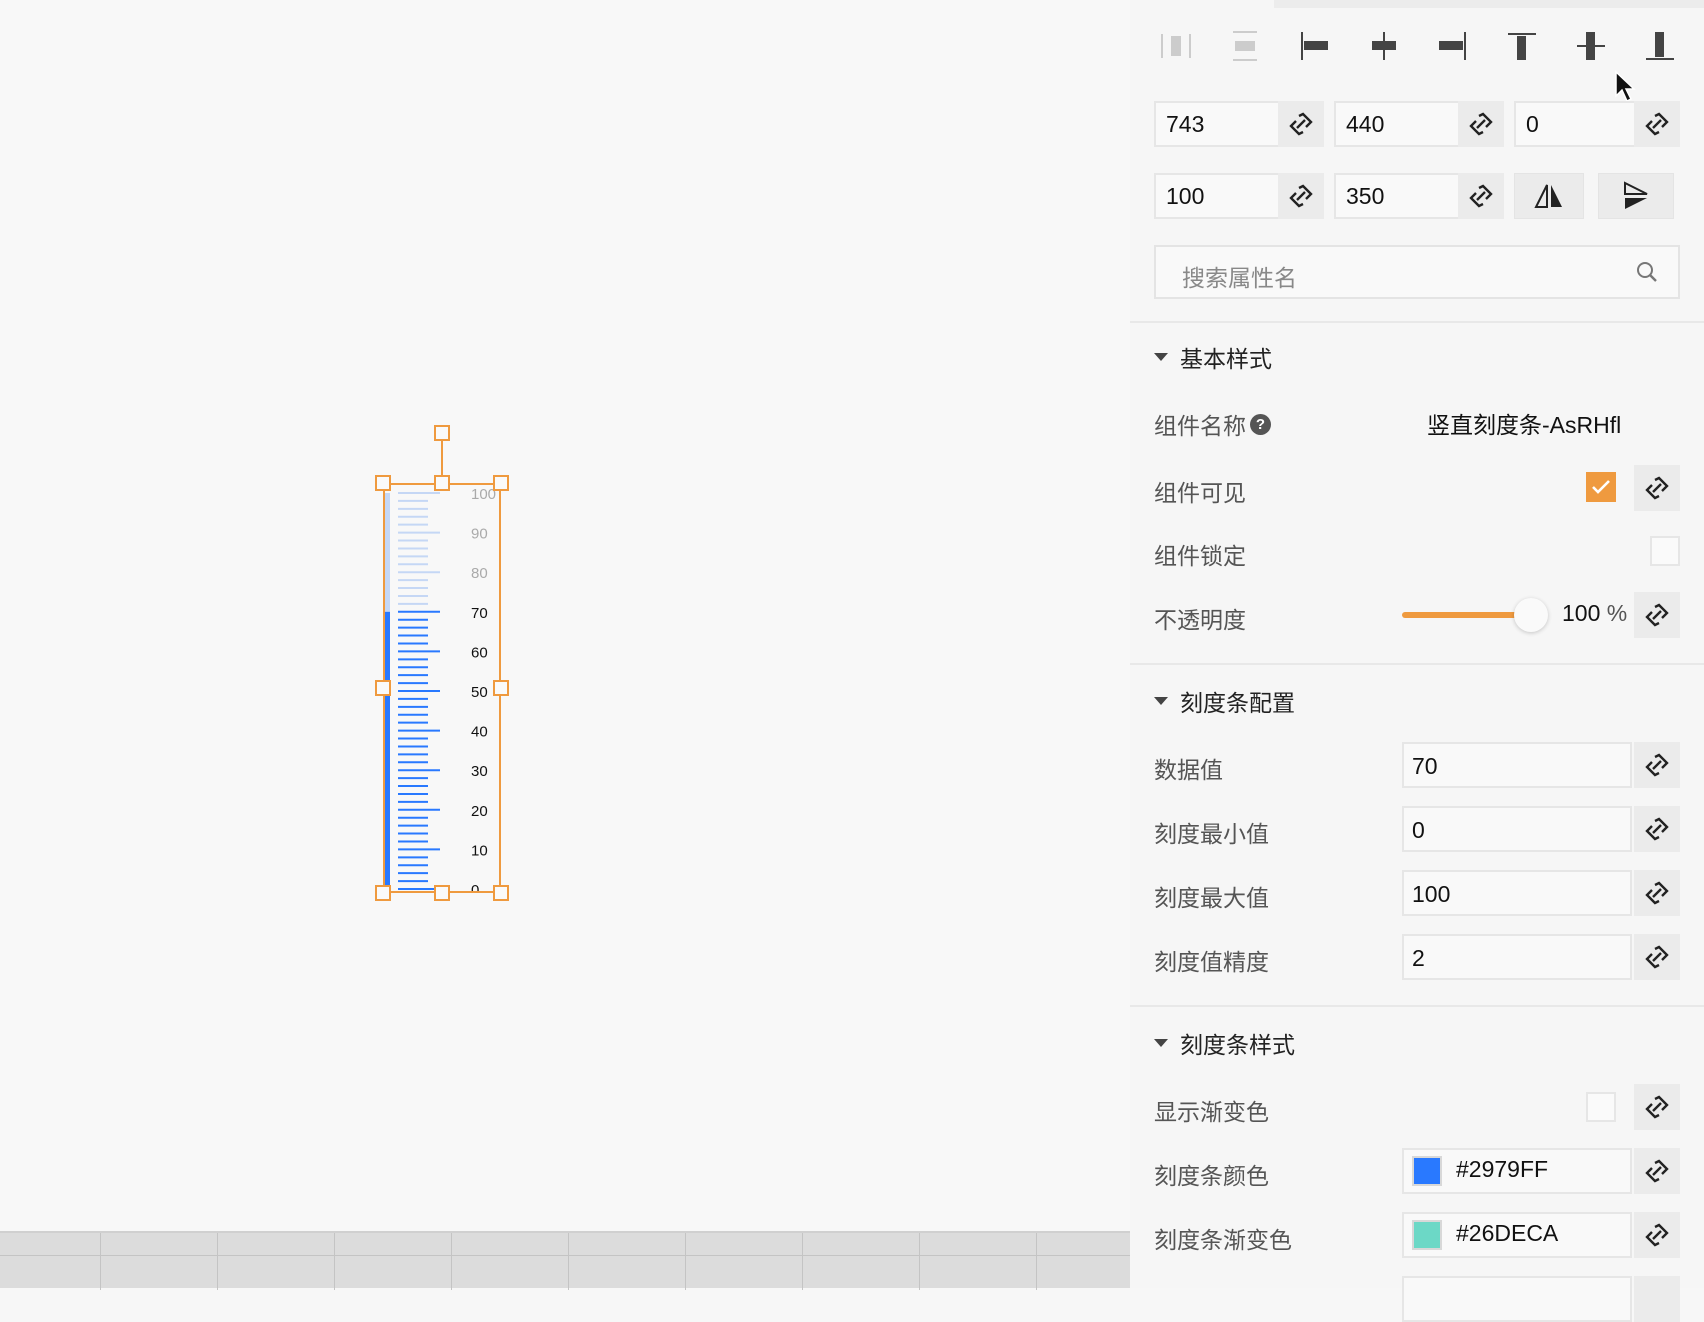 Image resolution: width=1704 pixels, height=1322 pixels. Describe the element at coordinates (1211, 1112) in the screenshot. I see `gradient-label: 显示渐变色` at that location.